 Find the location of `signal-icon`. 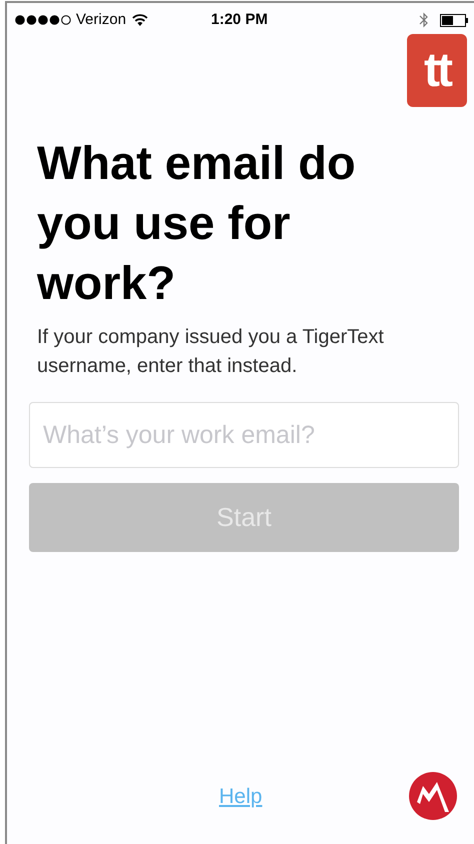

signal-icon is located at coordinates (44, 20).